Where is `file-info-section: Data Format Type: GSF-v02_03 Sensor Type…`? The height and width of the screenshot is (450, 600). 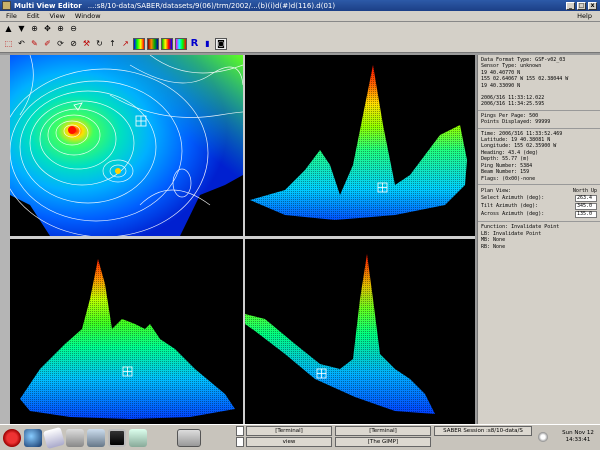
file-info-section: Data Format Type: GSF-v02_03 Sensor Type… is located at coordinates (539, 83).